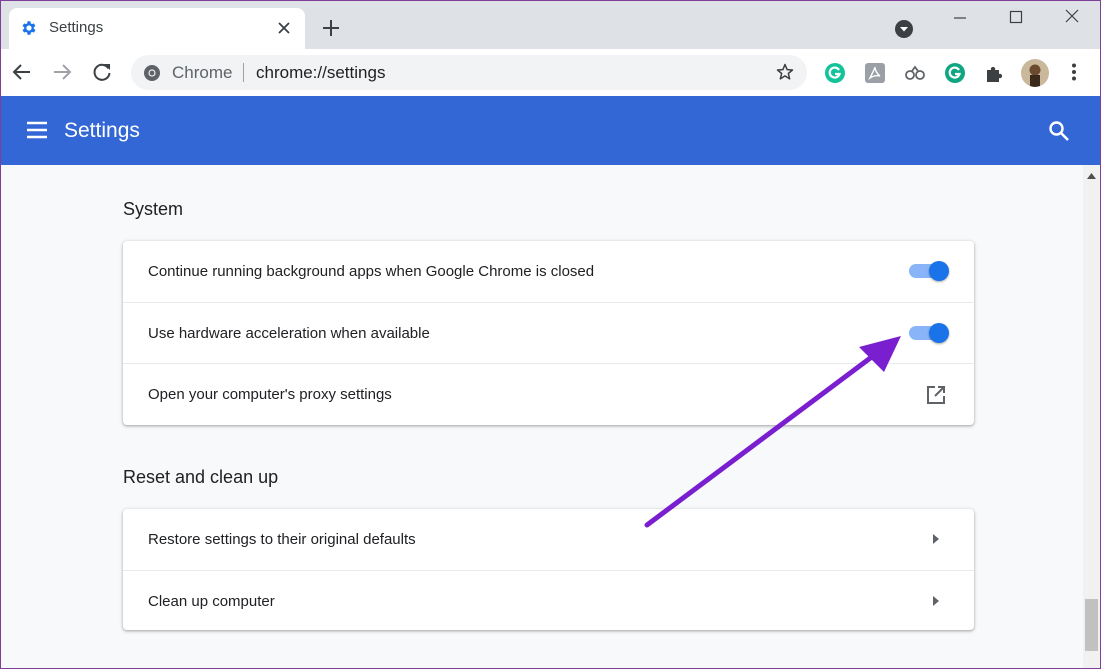 Image resolution: width=1101 pixels, height=669 pixels. I want to click on acrobat-icon, so click(875, 73).